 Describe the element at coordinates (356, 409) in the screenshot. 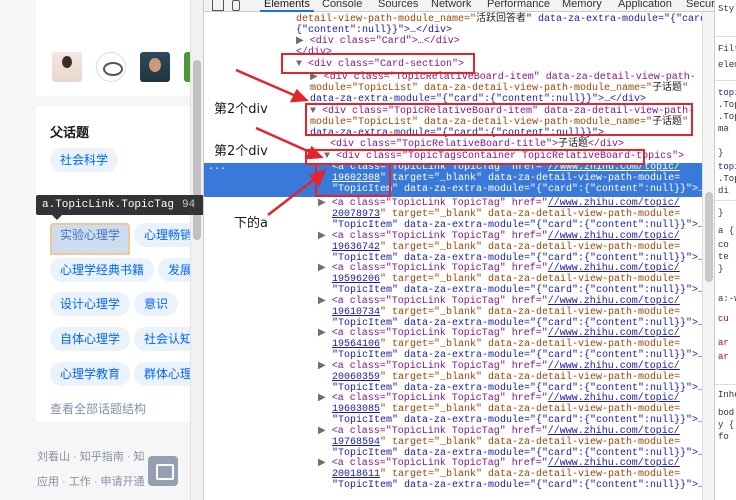

I see `dom-link: 19603085` at that location.